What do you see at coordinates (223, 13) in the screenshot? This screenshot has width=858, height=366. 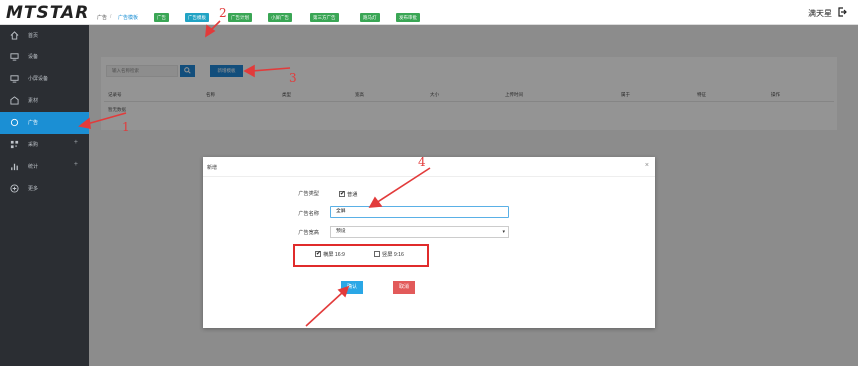 I see `annotation-2: 2` at bounding box center [223, 13].